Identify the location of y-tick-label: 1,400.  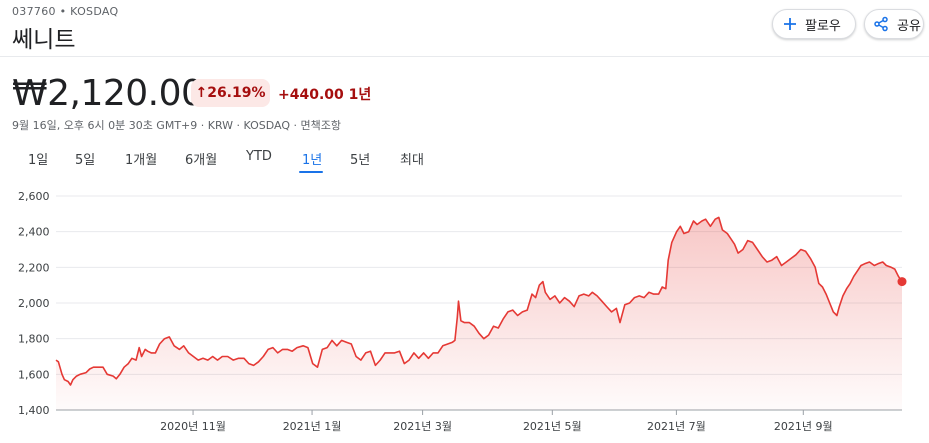
(34, 410).